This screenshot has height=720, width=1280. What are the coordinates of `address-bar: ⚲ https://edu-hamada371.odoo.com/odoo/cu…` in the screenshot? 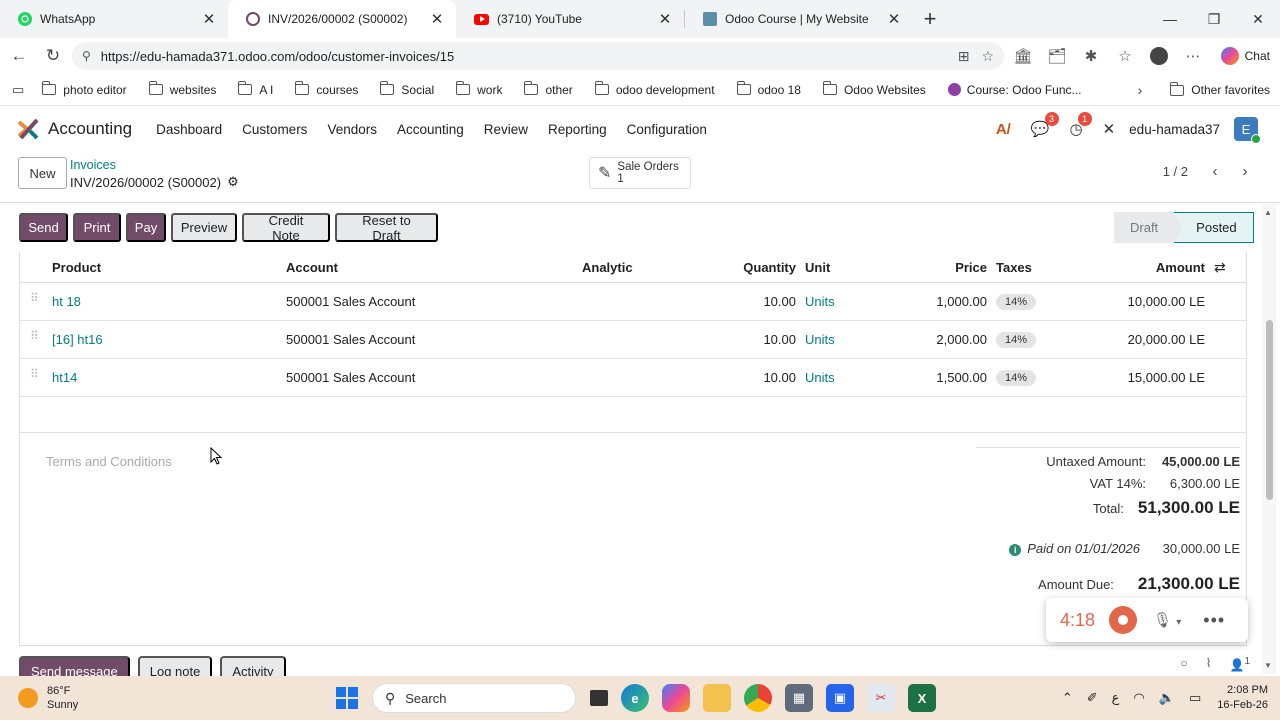 It's located at (538, 56).